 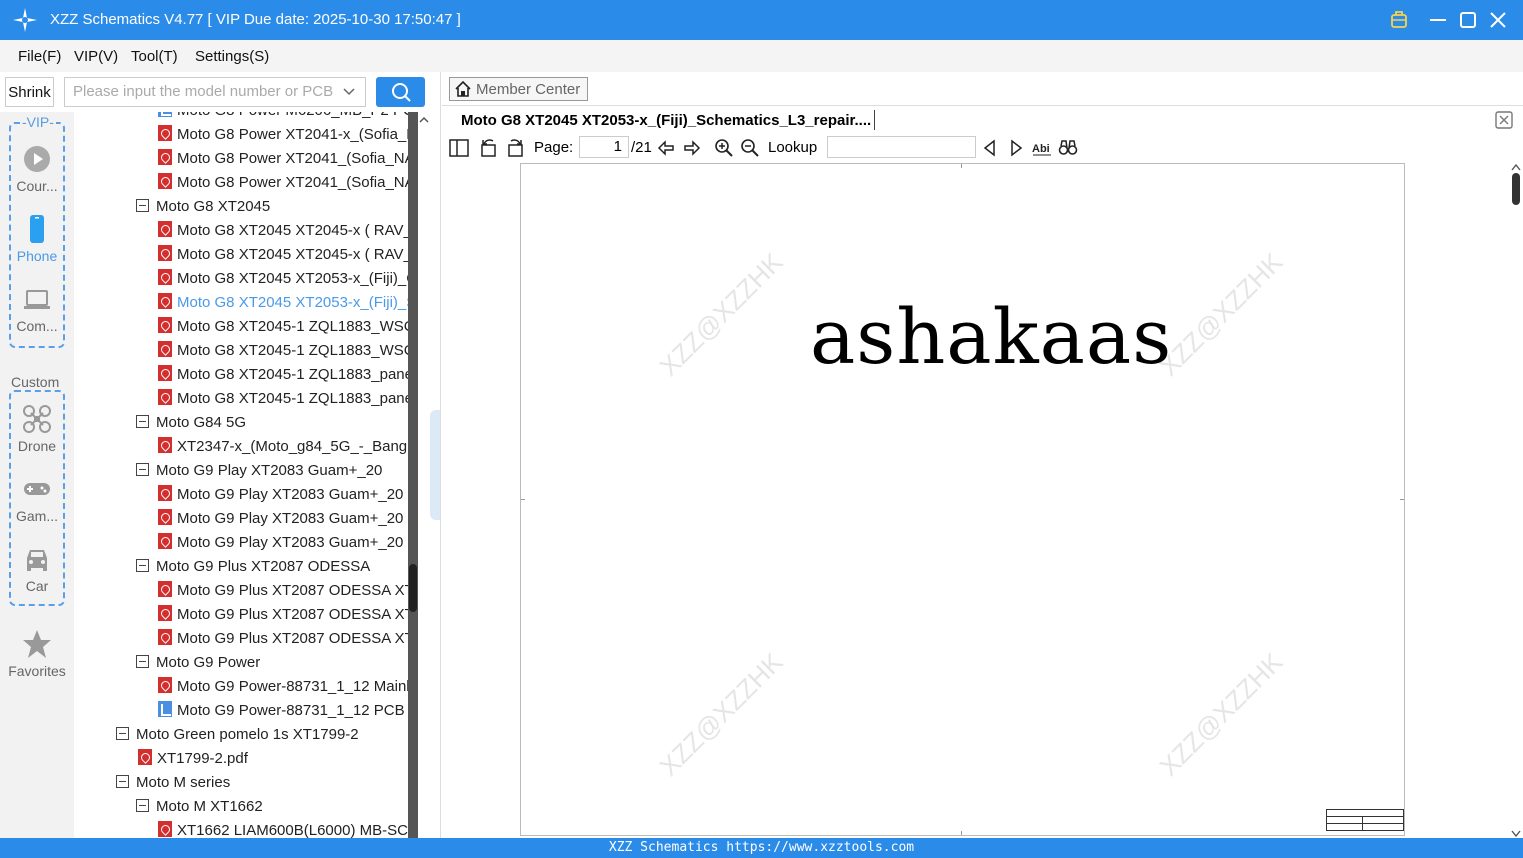 I want to click on tree-item-label: XT1662 LIAM600B(L6000) MB-SCH, so click(x=292, y=830).